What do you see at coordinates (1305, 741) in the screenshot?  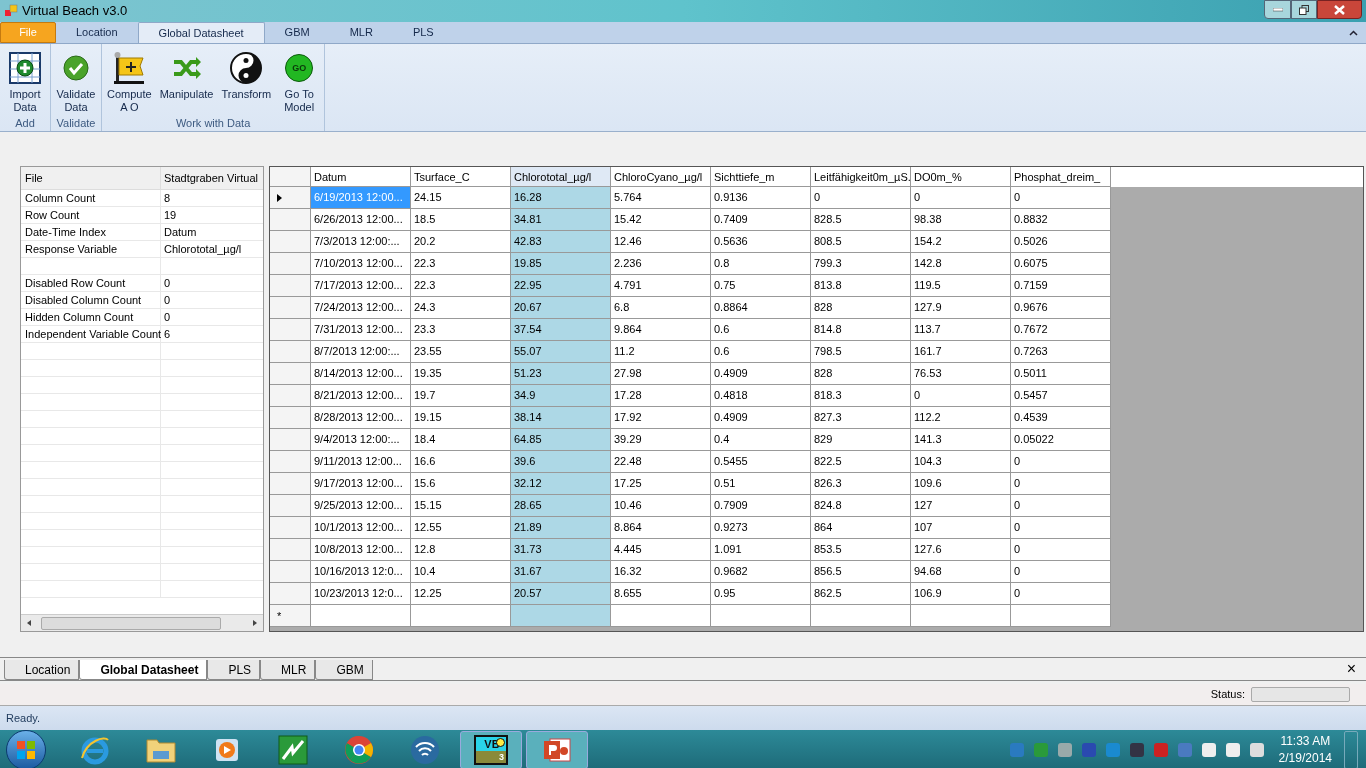 I see `clock-time: 11:33 AM` at bounding box center [1305, 741].